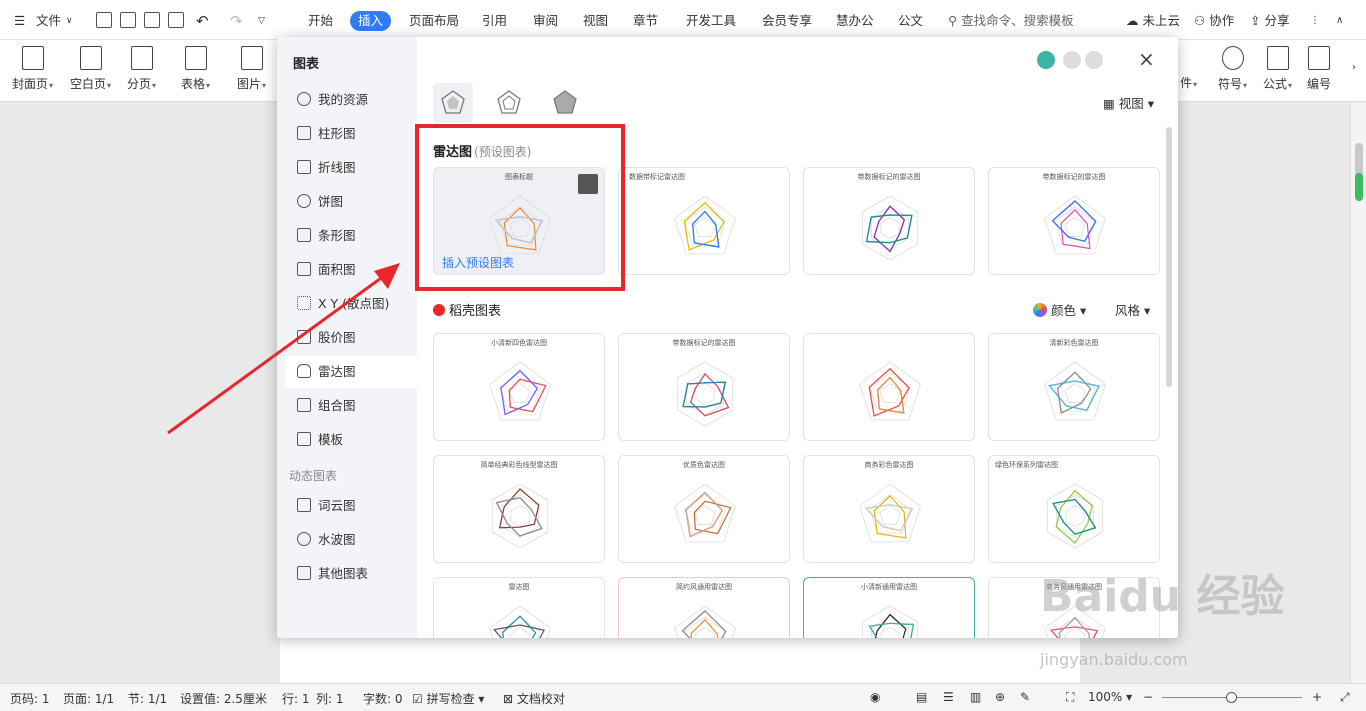 The height and width of the screenshot is (711, 1366). What do you see at coordinates (1074, 387) in the screenshot?
I see `template-card: 清新彩色雷达图` at bounding box center [1074, 387].